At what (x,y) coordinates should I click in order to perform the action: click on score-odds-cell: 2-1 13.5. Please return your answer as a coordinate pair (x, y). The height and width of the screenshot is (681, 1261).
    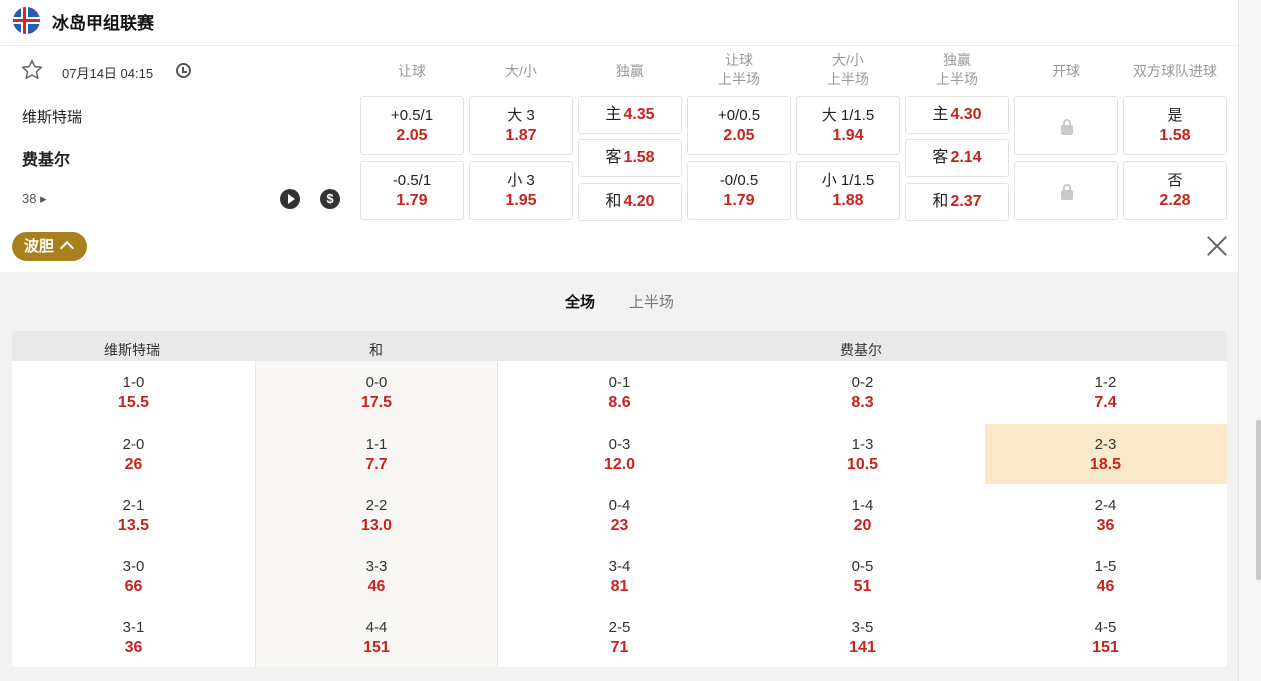
    Looking at the image, I should click on (133, 516).